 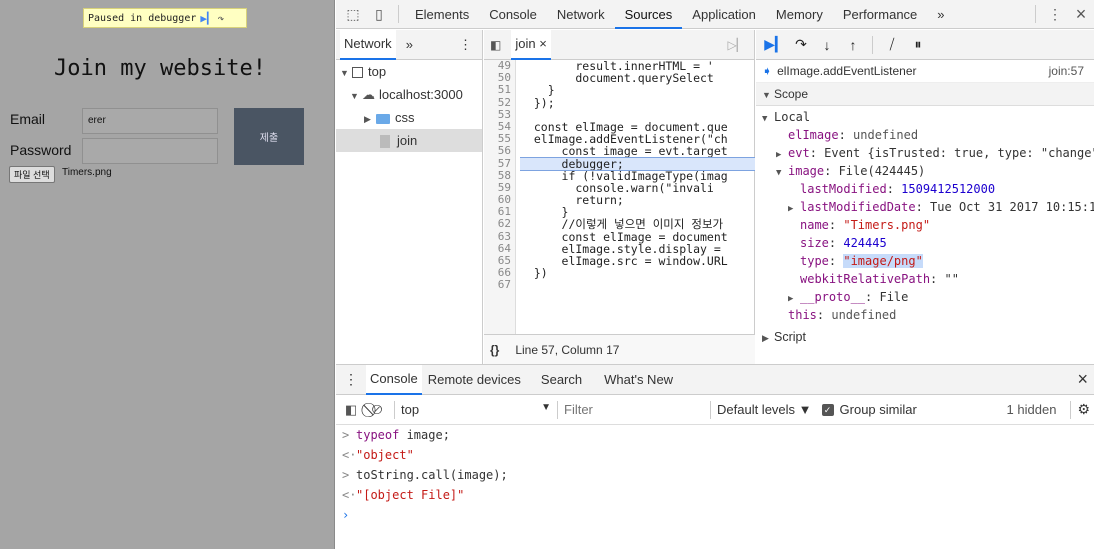 What do you see at coordinates (799, 14) in the screenshot?
I see `tab-memory: Memory` at bounding box center [799, 14].